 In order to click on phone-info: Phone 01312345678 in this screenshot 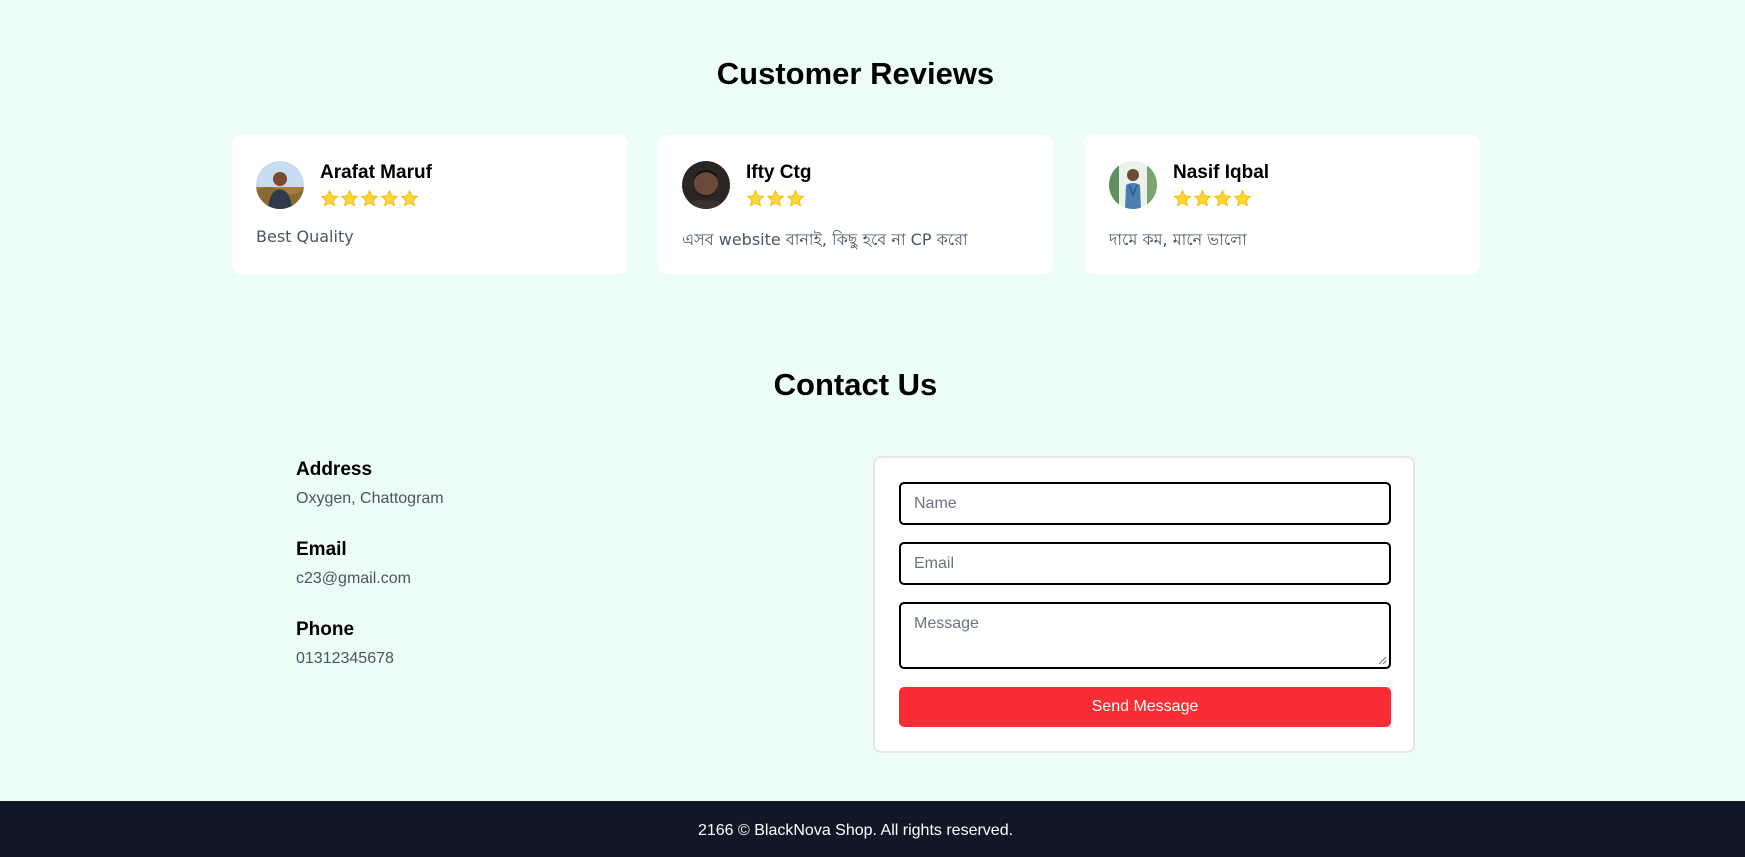, I will do `click(345, 643)`.